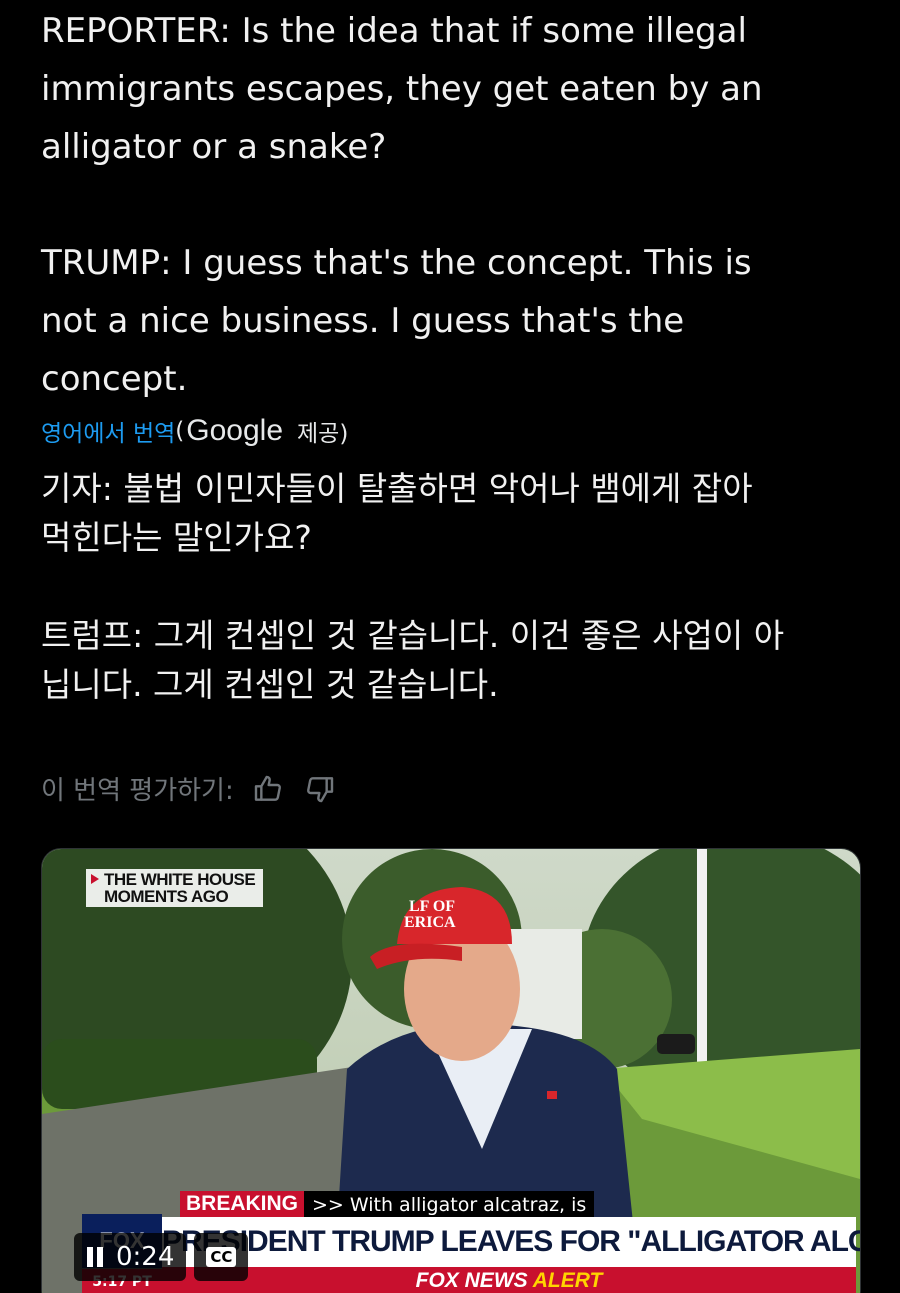 This screenshot has width=900, height=1293. What do you see at coordinates (180, 431) in the screenshot?
I see `paren-open: (` at bounding box center [180, 431].